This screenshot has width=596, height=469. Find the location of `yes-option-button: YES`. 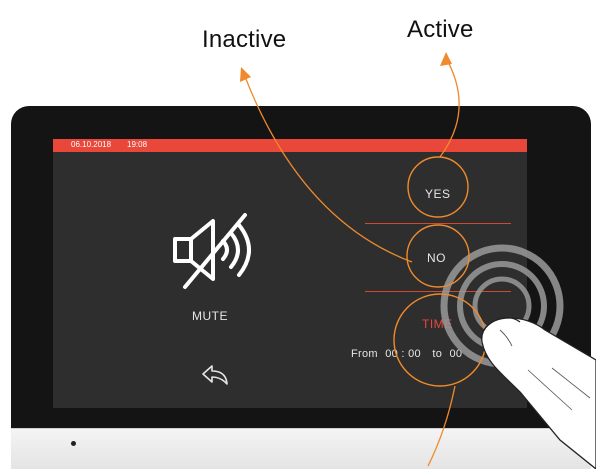

yes-option-button: YES is located at coordinates (438, 194).